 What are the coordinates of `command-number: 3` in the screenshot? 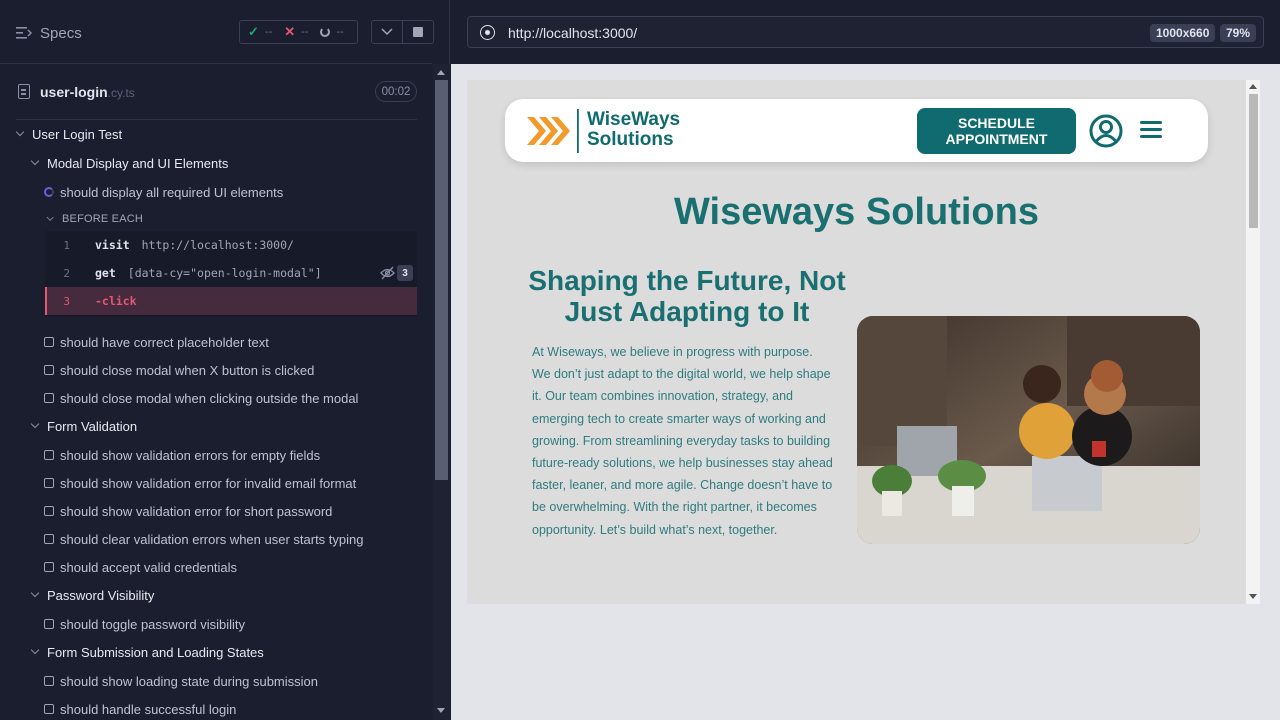 It's located at (66, 301).